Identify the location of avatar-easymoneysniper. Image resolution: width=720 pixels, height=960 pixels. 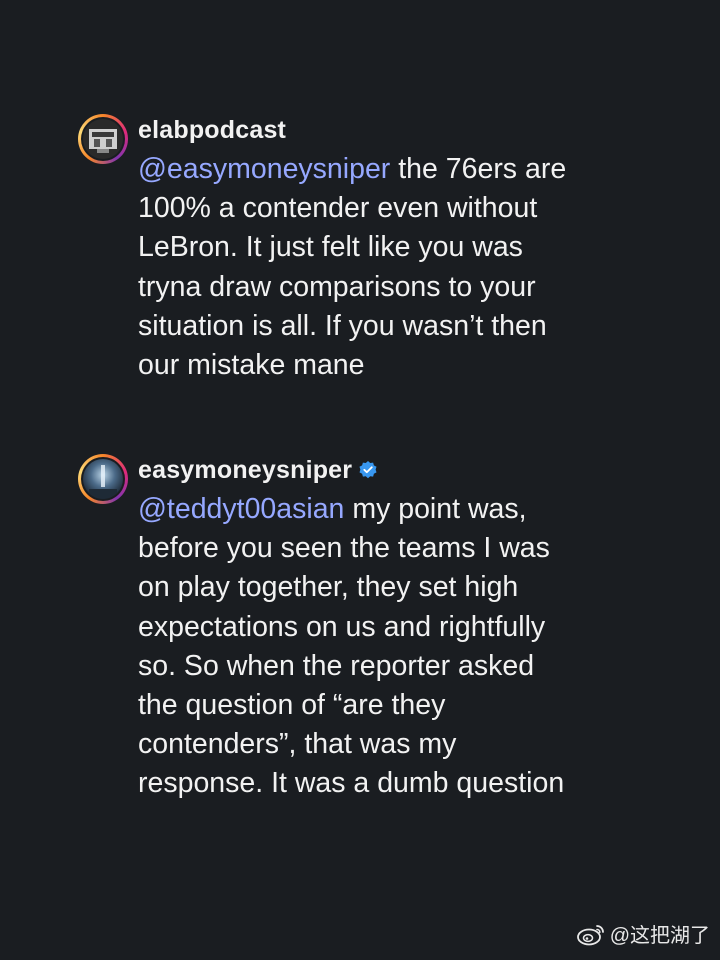
(103, 479).